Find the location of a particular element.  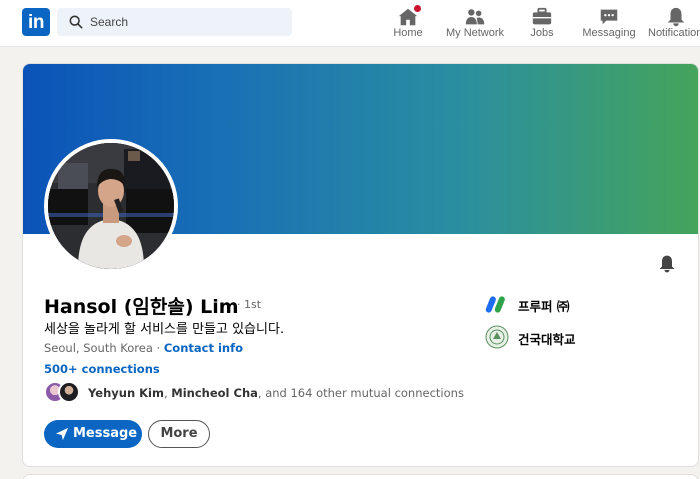

bell-icon is located at coordinates (676, 17).